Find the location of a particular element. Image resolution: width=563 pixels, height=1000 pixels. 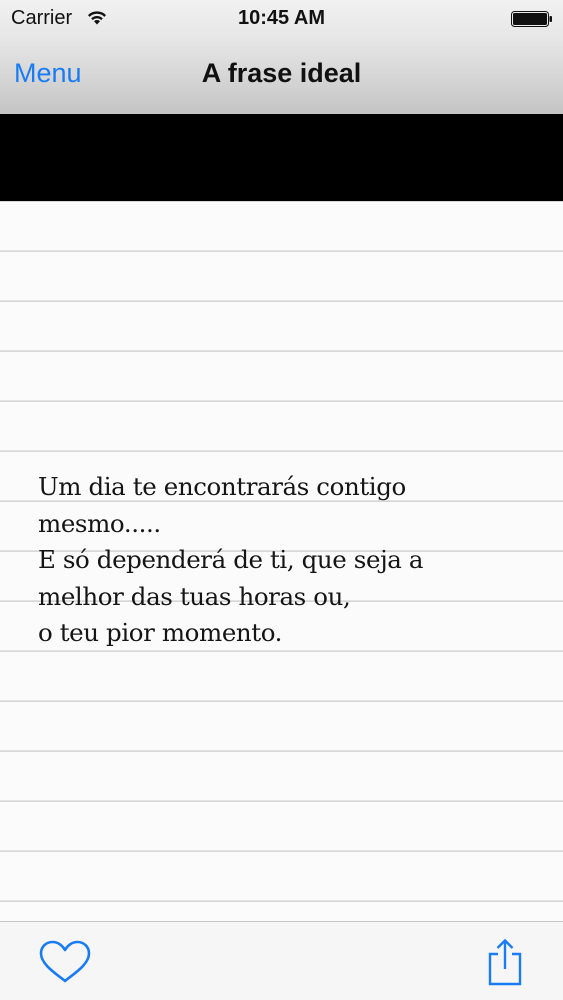

navigation-bar: Menu A frase ideal is located at coordinates (281, 76).